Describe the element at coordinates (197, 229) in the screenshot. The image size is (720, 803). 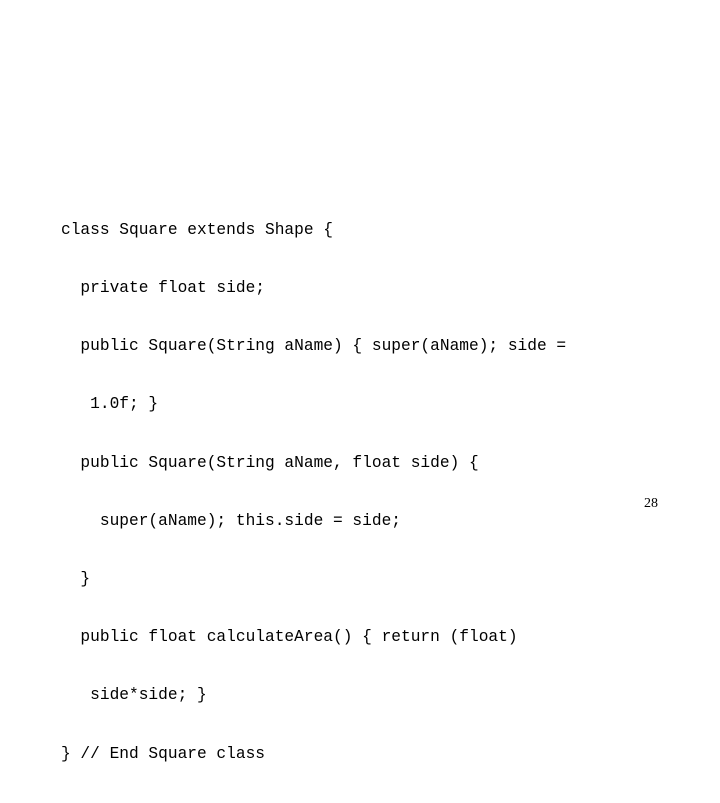
I see `code-line: class Square extends Shape {` at that location.